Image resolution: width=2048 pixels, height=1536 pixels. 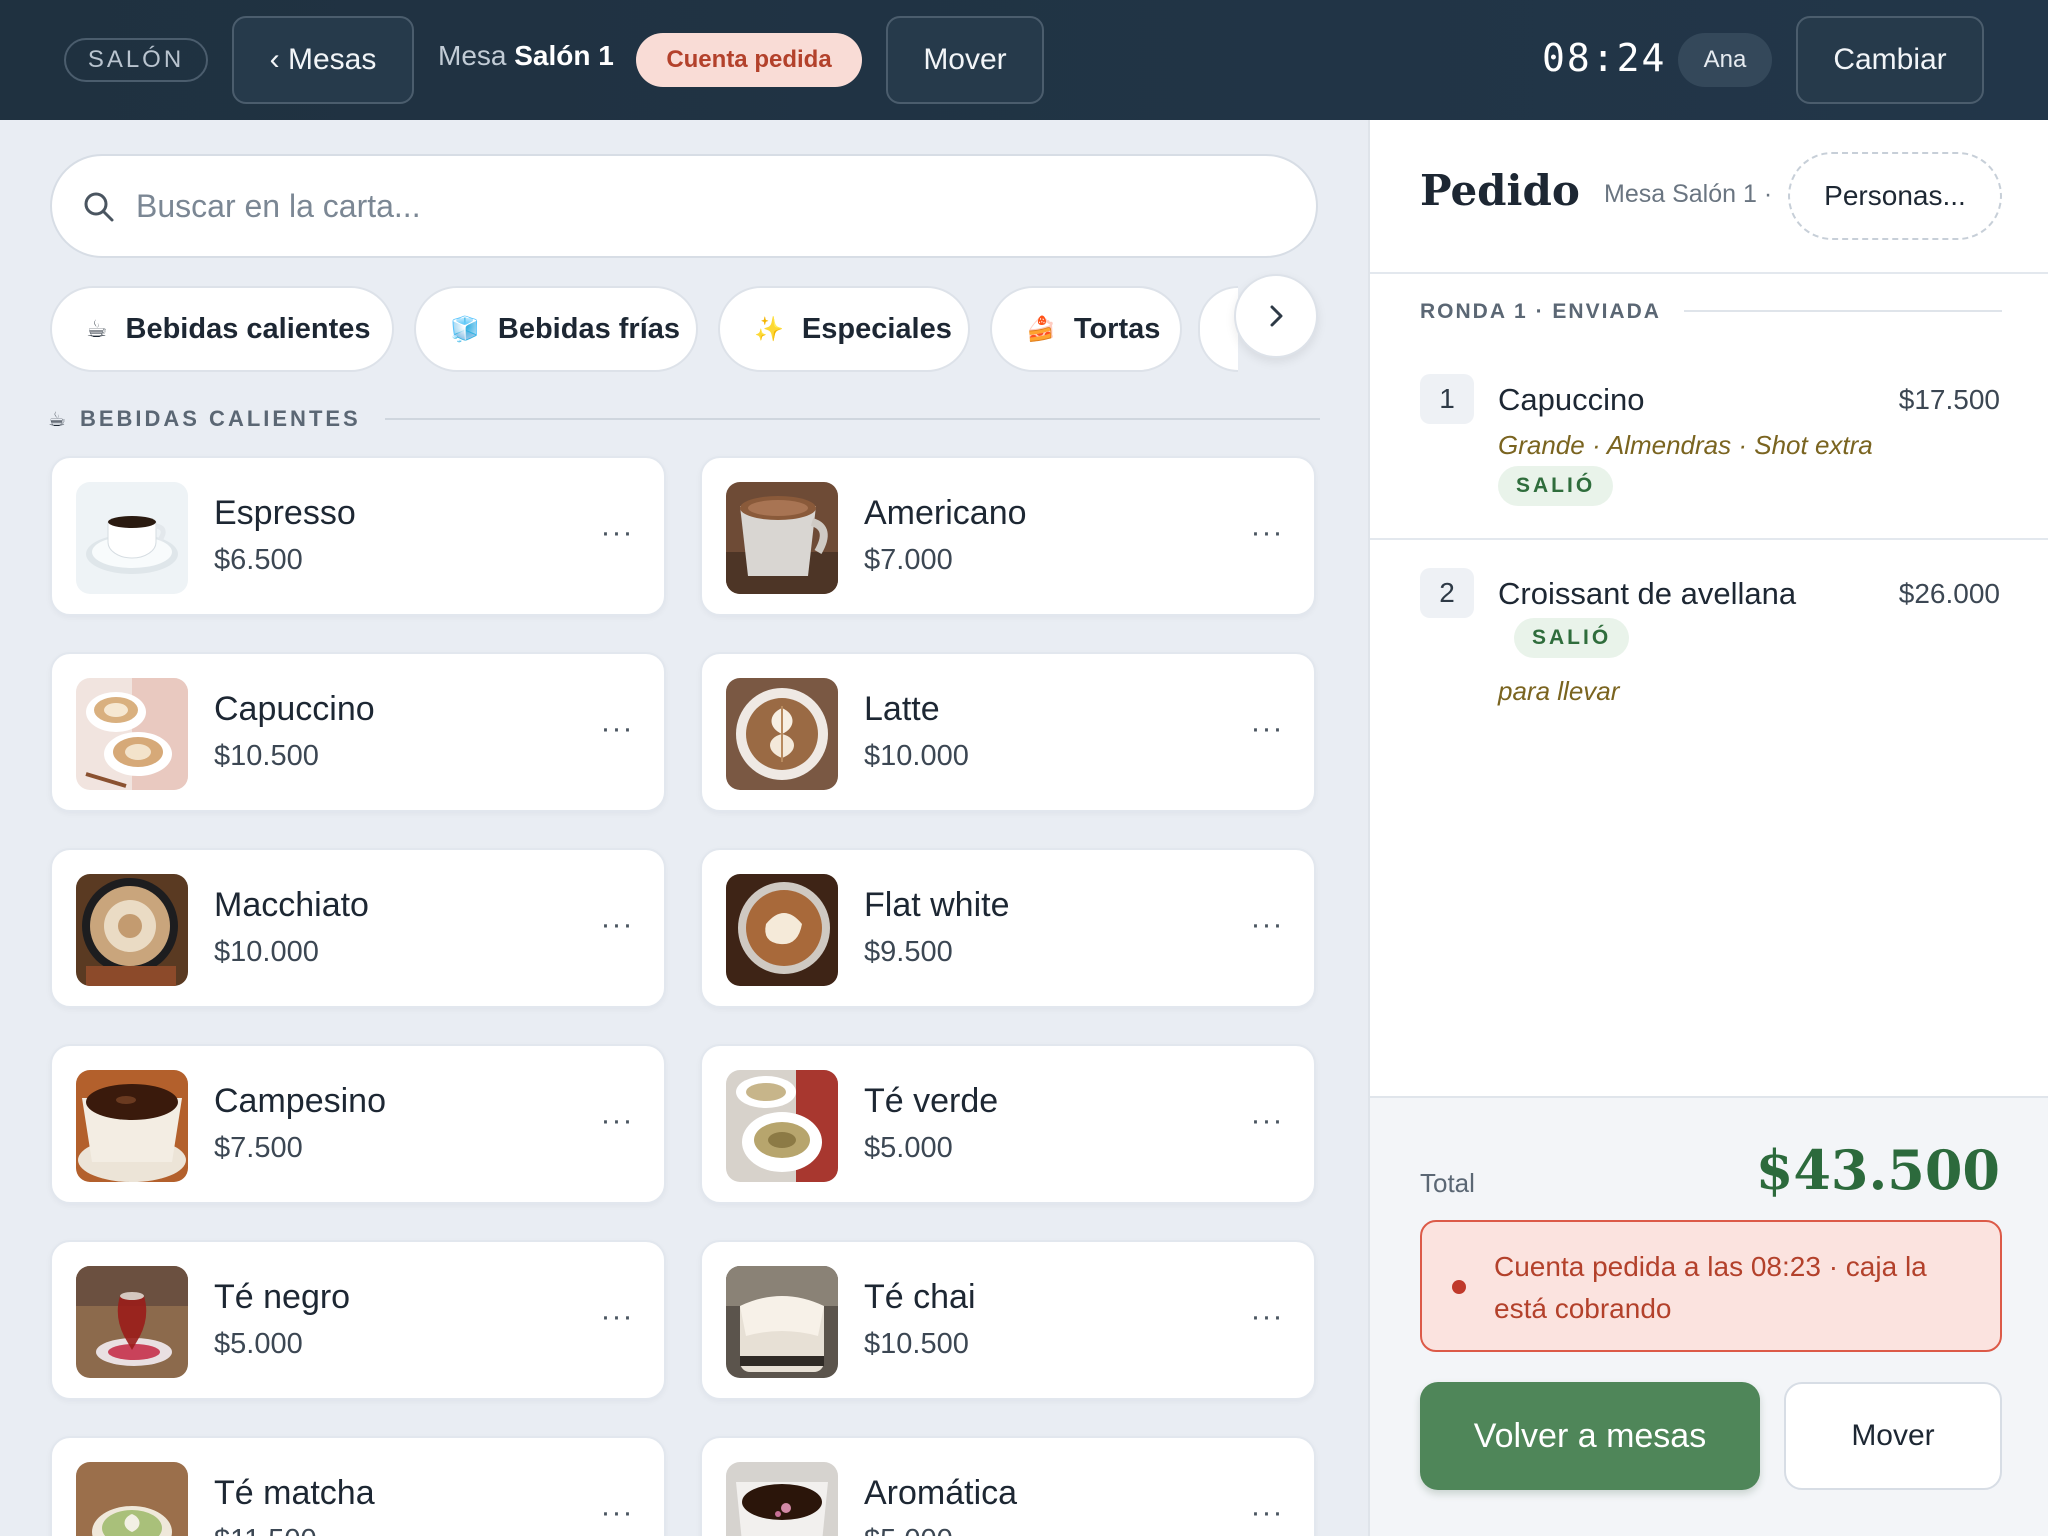 I want to click on alert-dot-icon, so click(x=1459, y=1287).